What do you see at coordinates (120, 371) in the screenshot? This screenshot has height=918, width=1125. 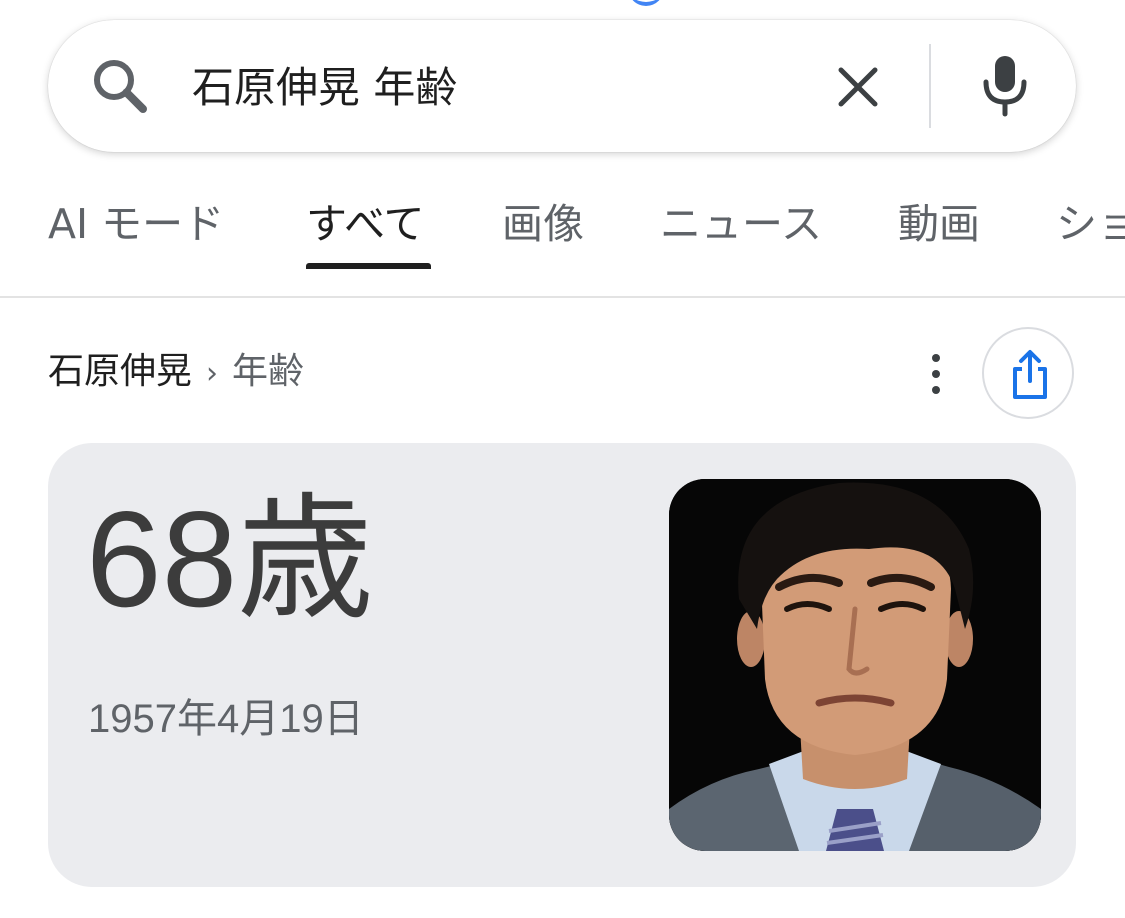 I see `breadcrumb-entity: 石原伸晃` at bounding box center [120, 371].